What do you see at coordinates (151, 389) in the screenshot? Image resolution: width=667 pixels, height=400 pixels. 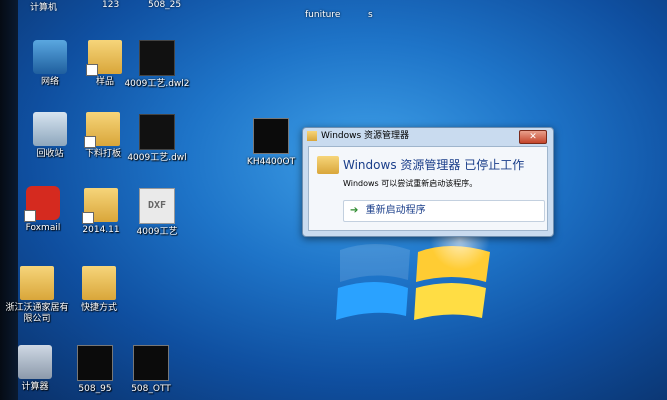 I see `icon-label: 508_OTT` at bounding box center [151, 389].